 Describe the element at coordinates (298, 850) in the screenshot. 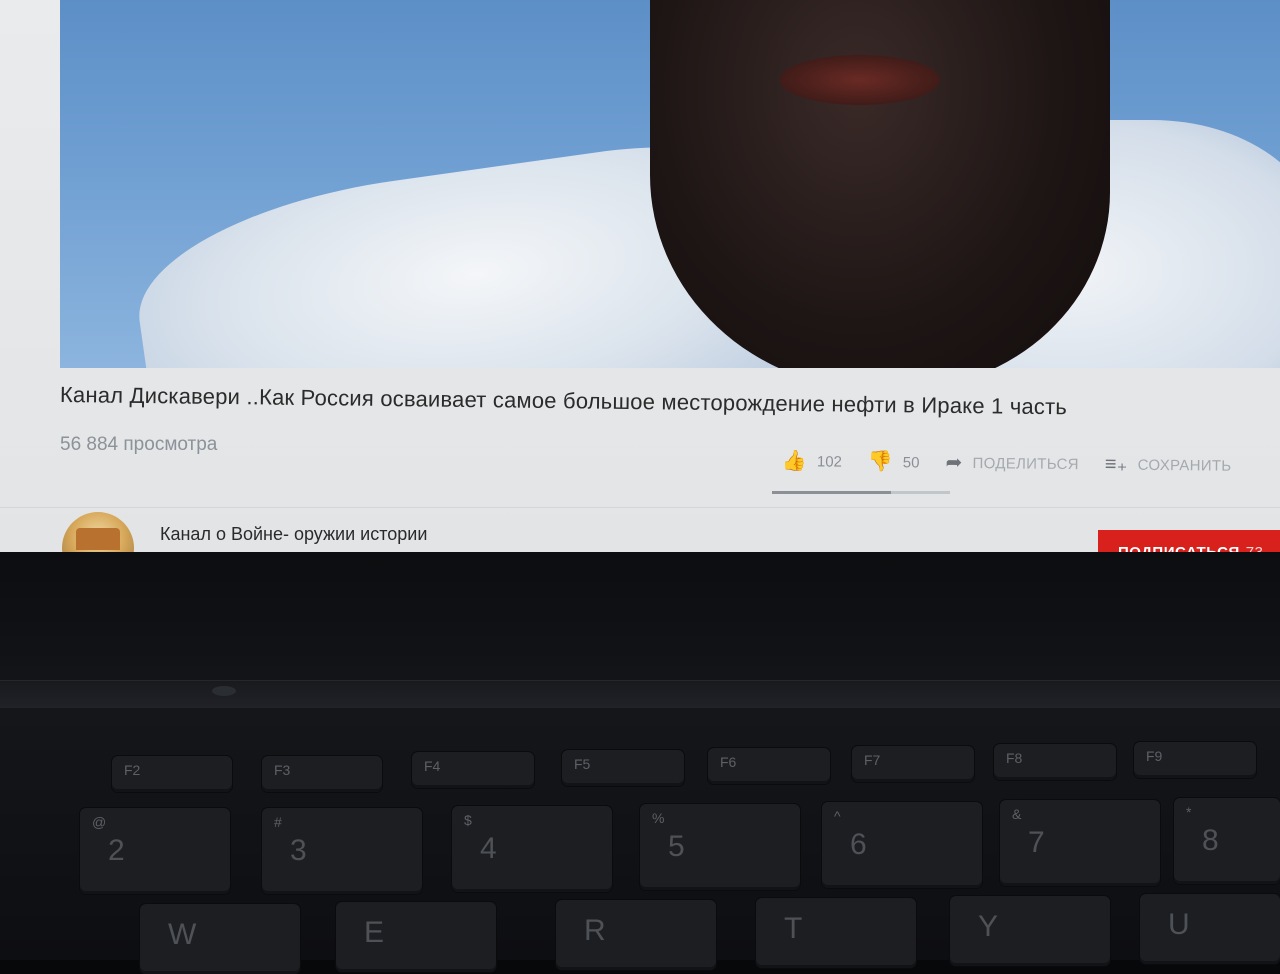

I see `key-digit: 3` at that location.